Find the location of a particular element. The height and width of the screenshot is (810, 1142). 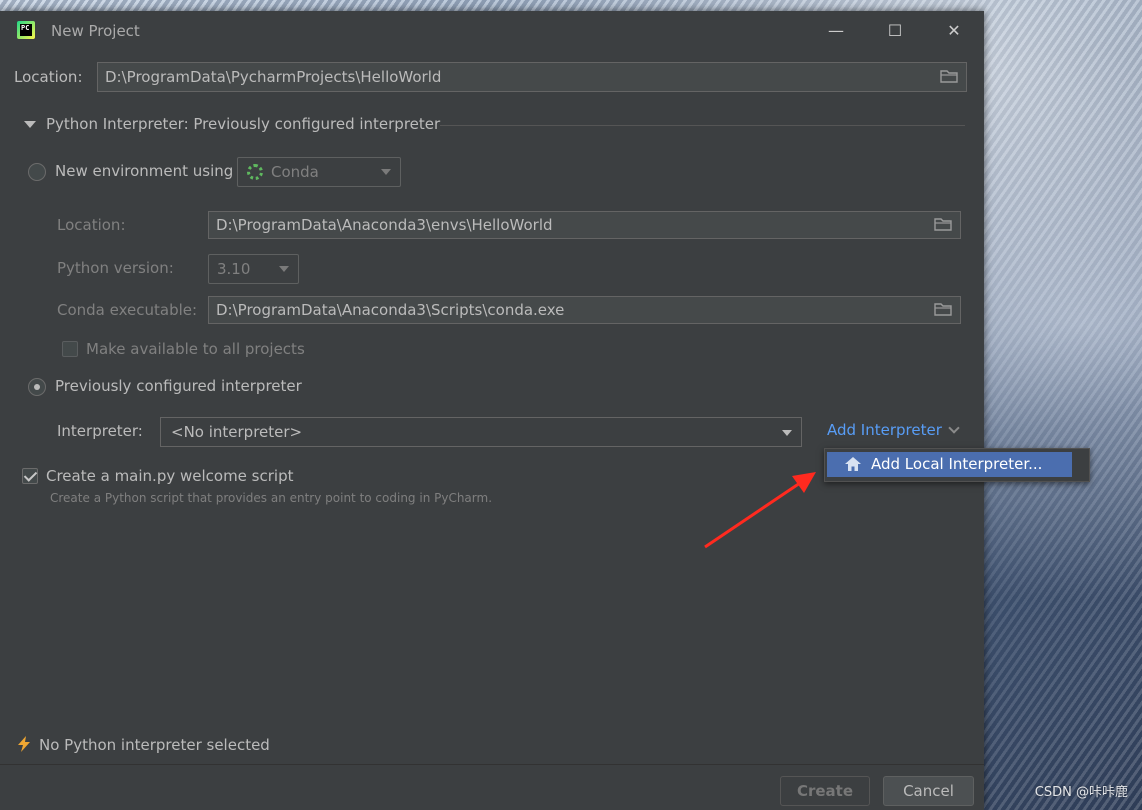

title-bar: PC New Project — ☐ ✕ is located at coordinates (492, 31).